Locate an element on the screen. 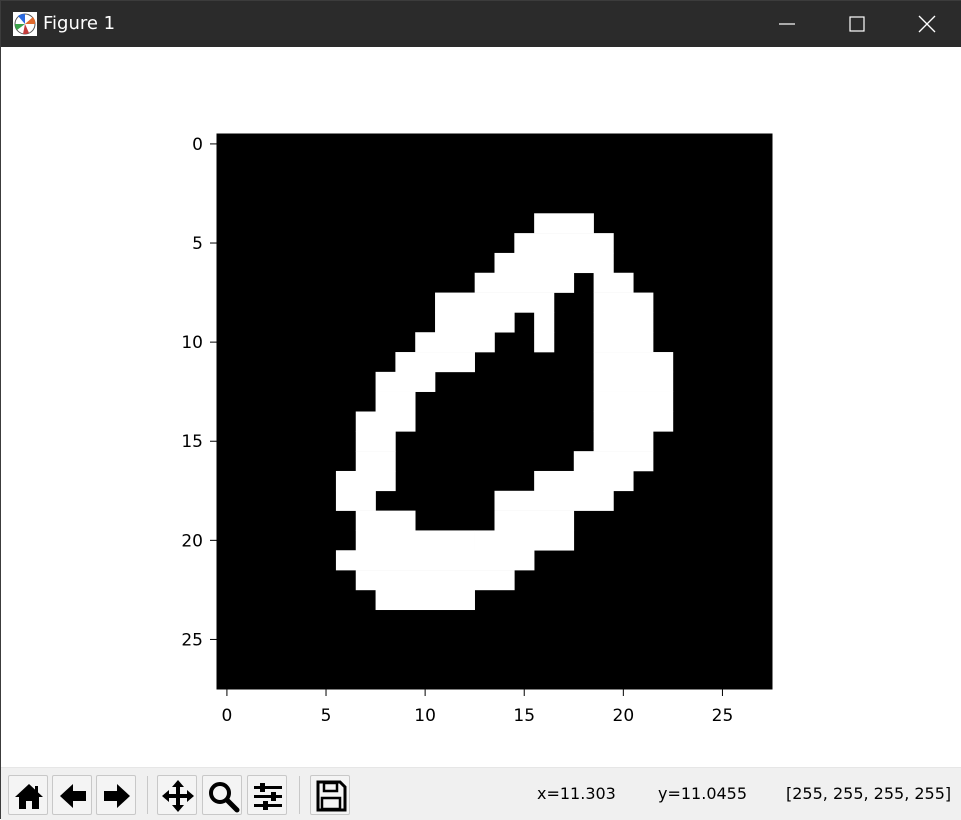  maximize-icon is located at coordinates (857, 24).